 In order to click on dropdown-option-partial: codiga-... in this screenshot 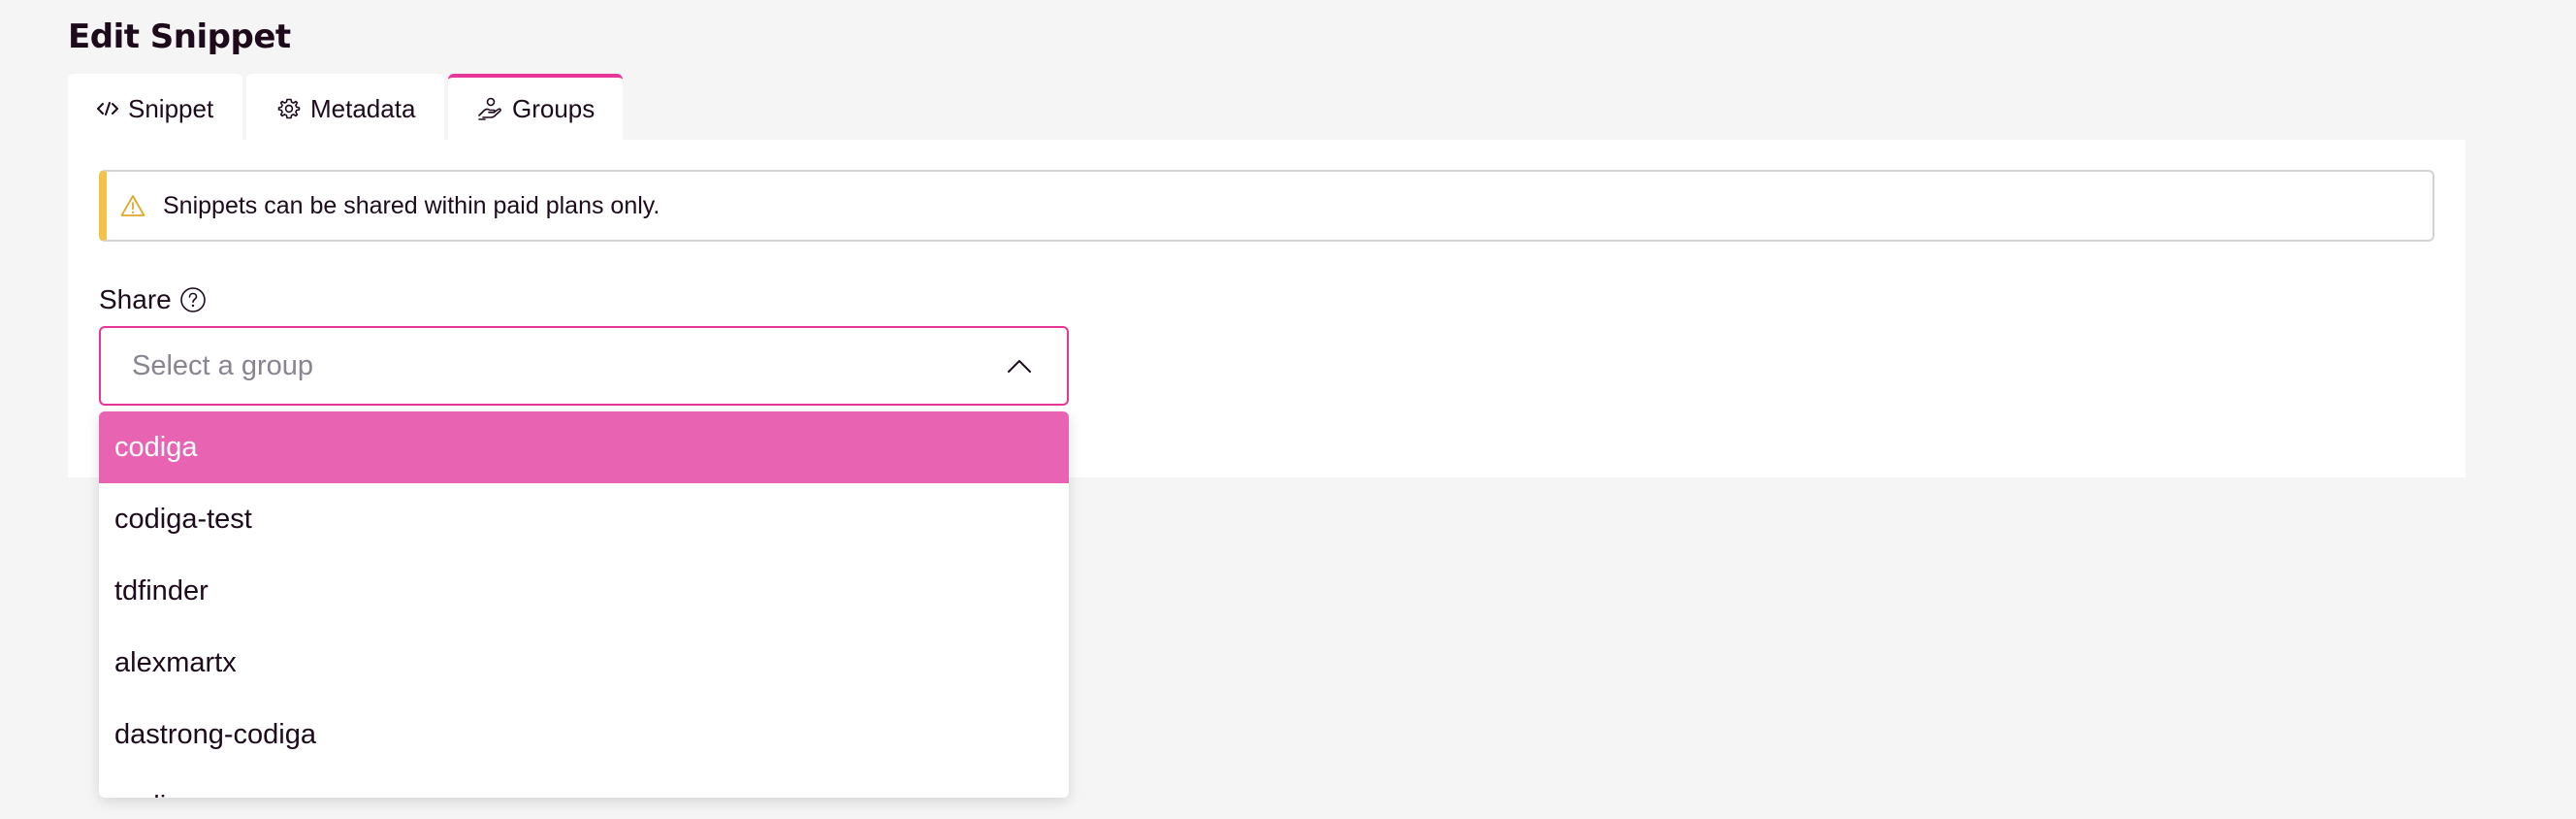, I will do `click(584, 784)`.